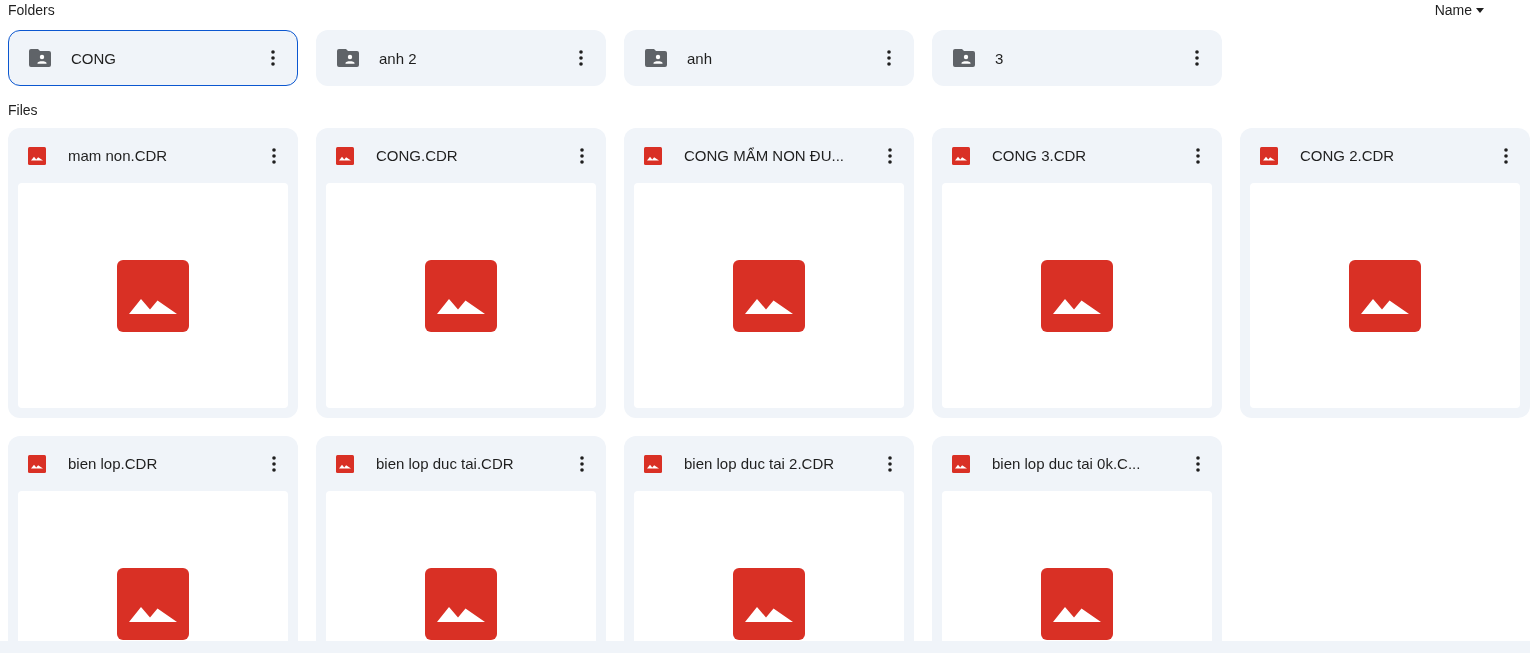  What do you see at coordinates (769, 538) in the screenshot?
I see `file-card: bien lop duc tai 2.CDR` at bounding box center [769, 538].